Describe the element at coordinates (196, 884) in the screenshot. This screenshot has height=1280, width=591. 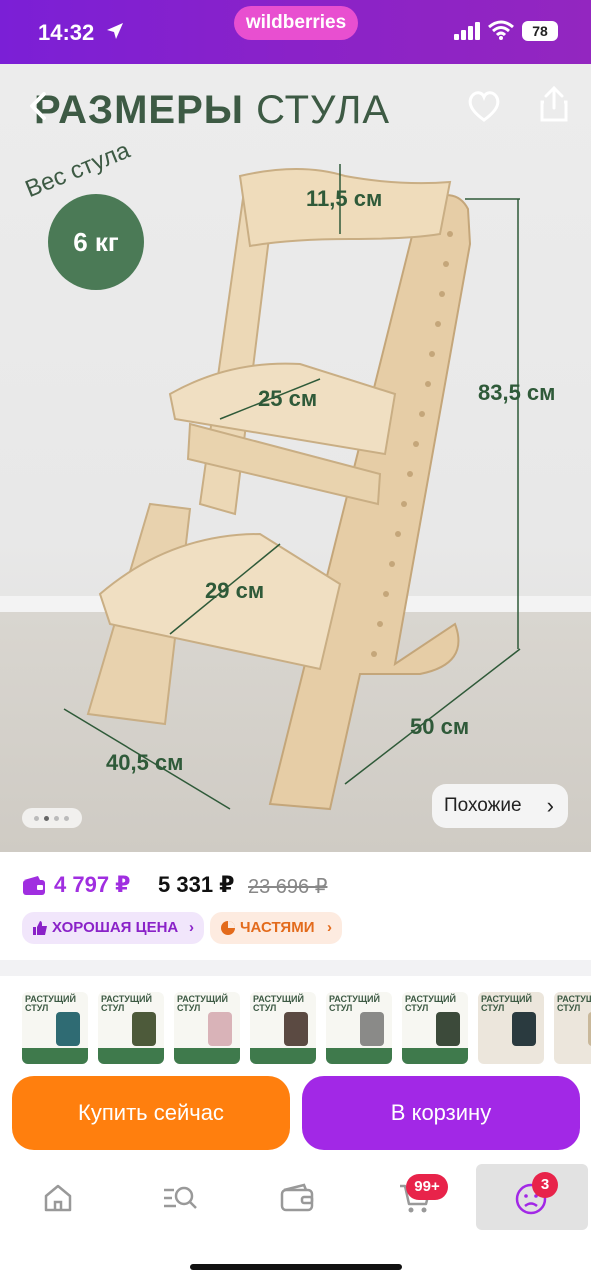
I see `price: 5 331 ₽` at that location.